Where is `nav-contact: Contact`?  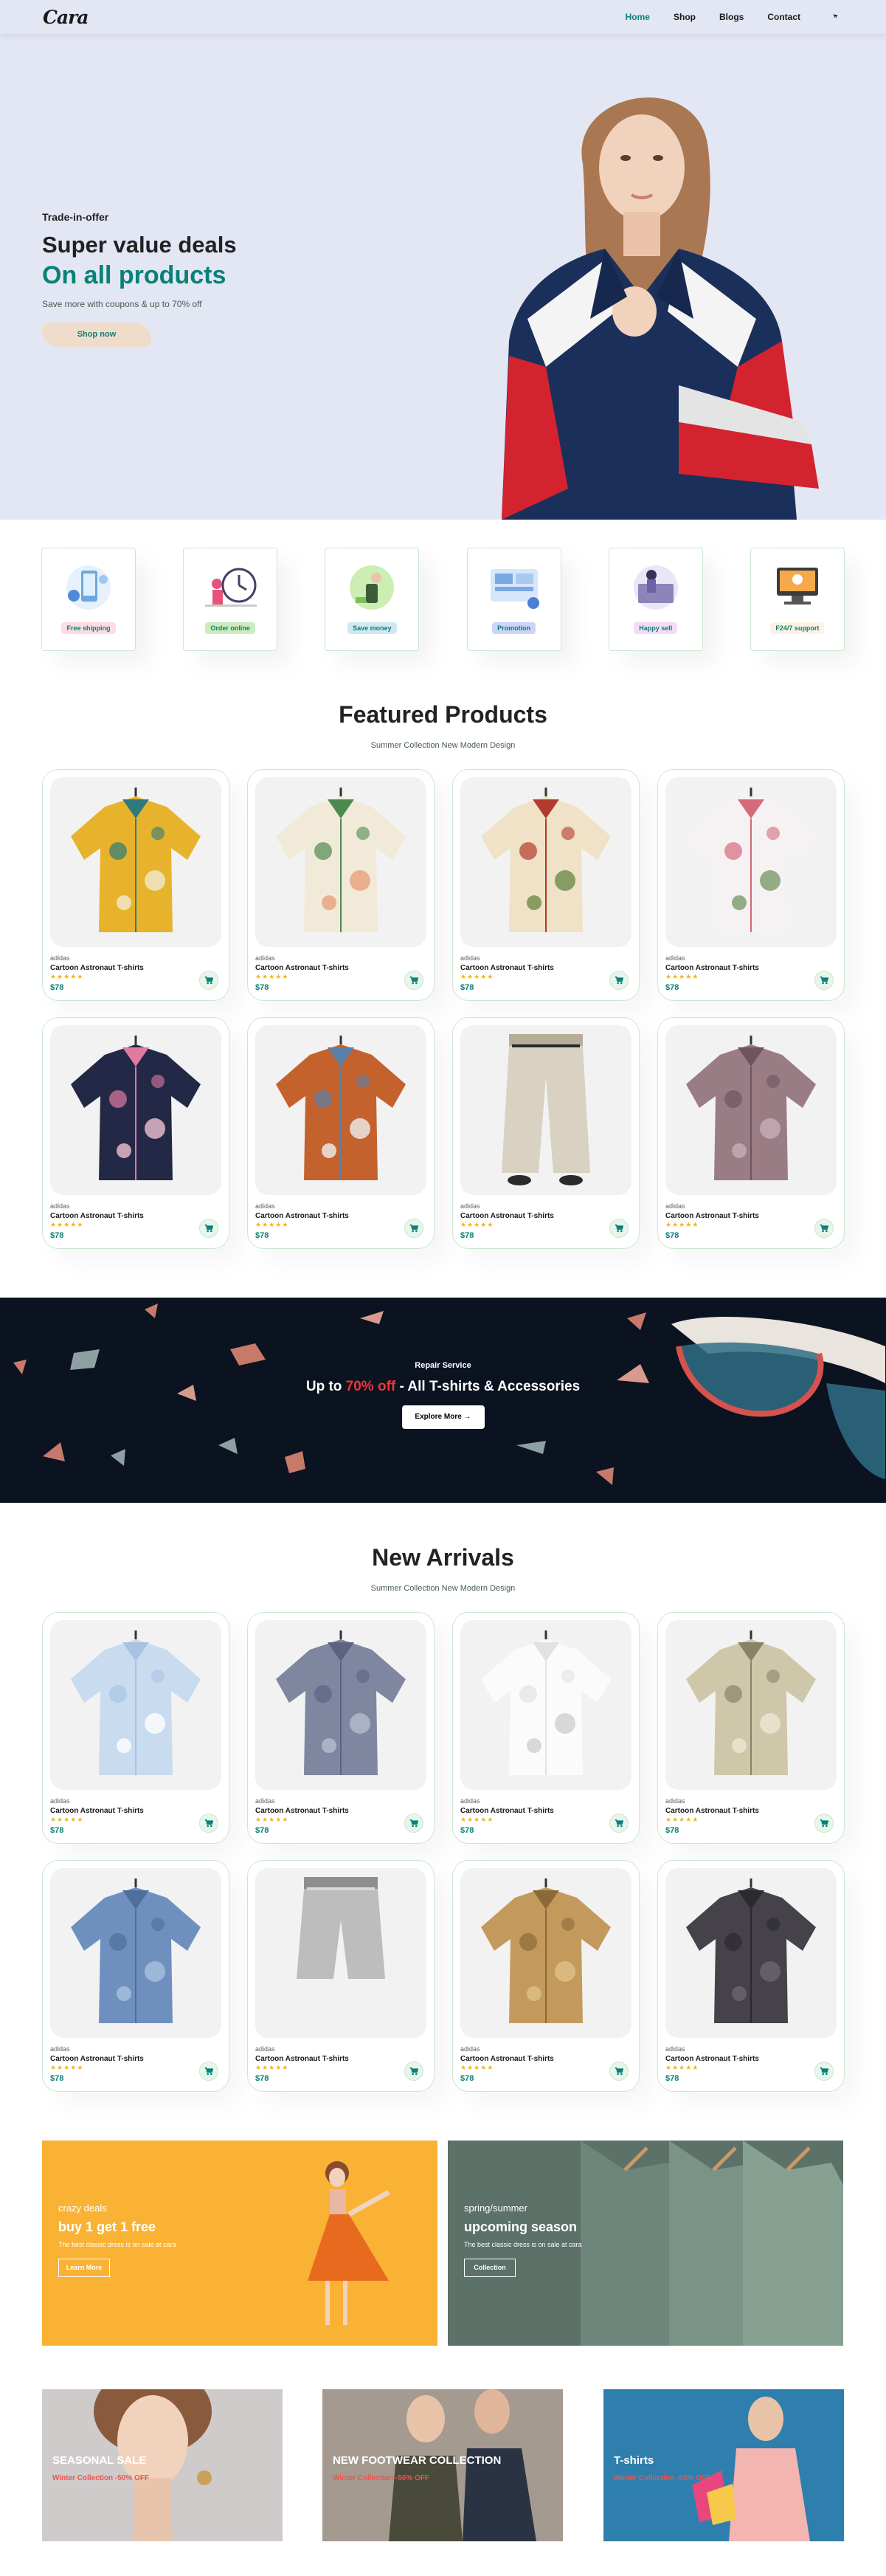
nav-contact: Contact is located at coordinates (783, 17).